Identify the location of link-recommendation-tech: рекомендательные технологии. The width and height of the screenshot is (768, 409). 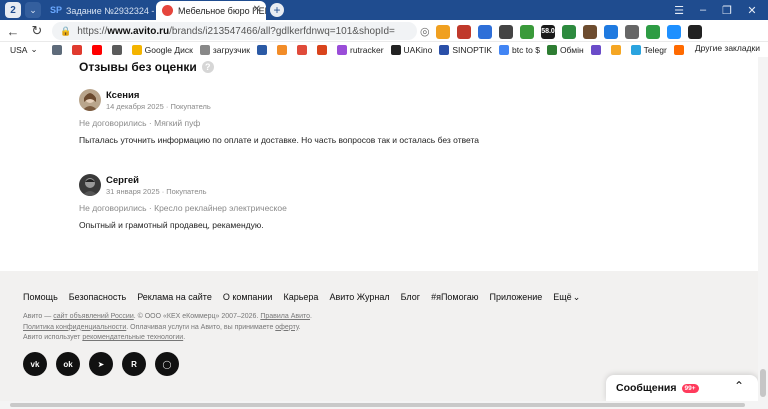
(132, 337).